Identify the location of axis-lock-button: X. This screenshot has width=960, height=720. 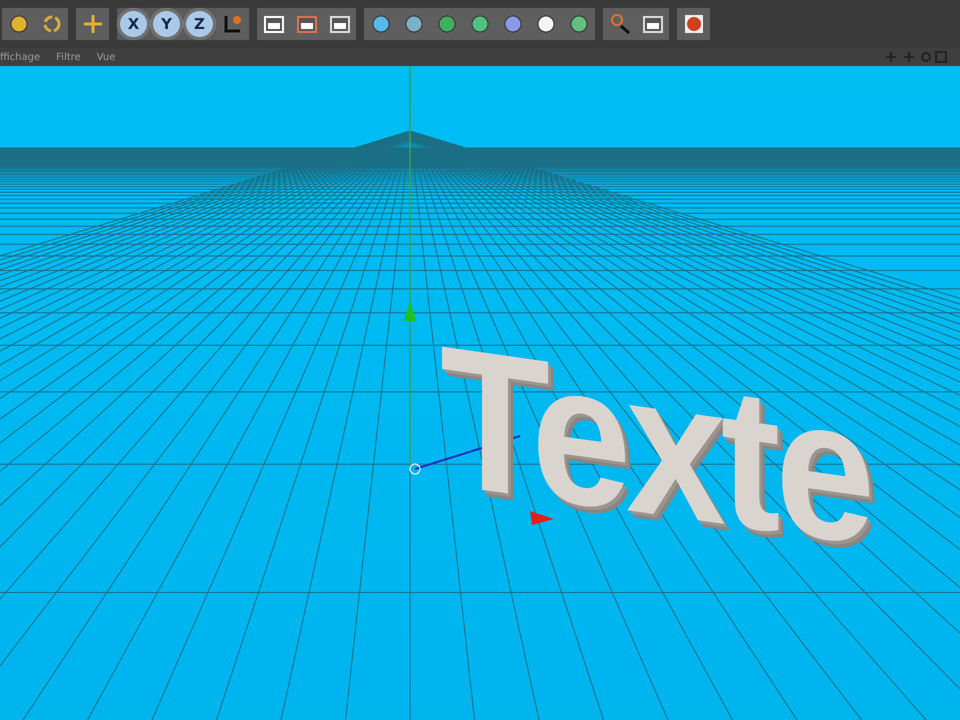
(133, 24).